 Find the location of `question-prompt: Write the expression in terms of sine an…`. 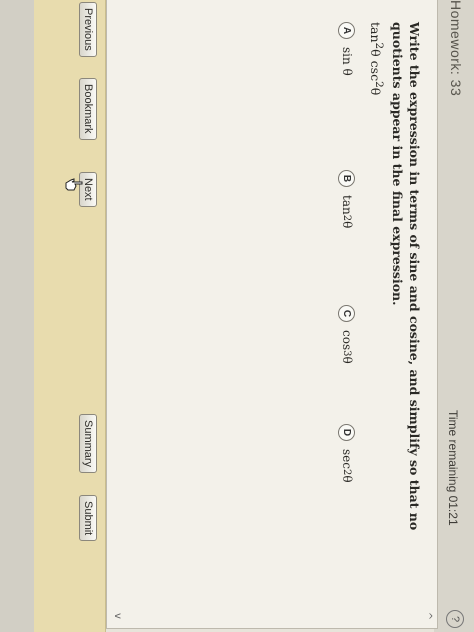

question-prompt: Write the expression in terms of sine an… is located at coordinates (406, 276).